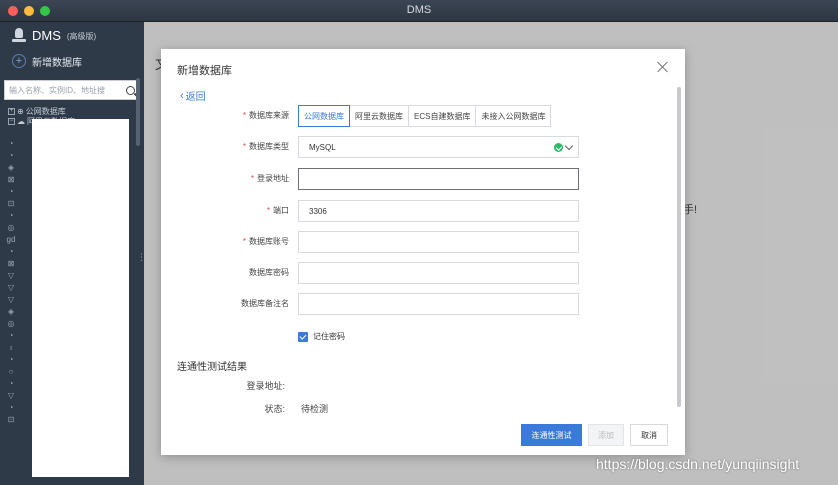 This screenshot has width=838, height=485. What do you see at coordinates (67, 90) in the screenshot?
I see `search-input` at bounding box center [67, 90].